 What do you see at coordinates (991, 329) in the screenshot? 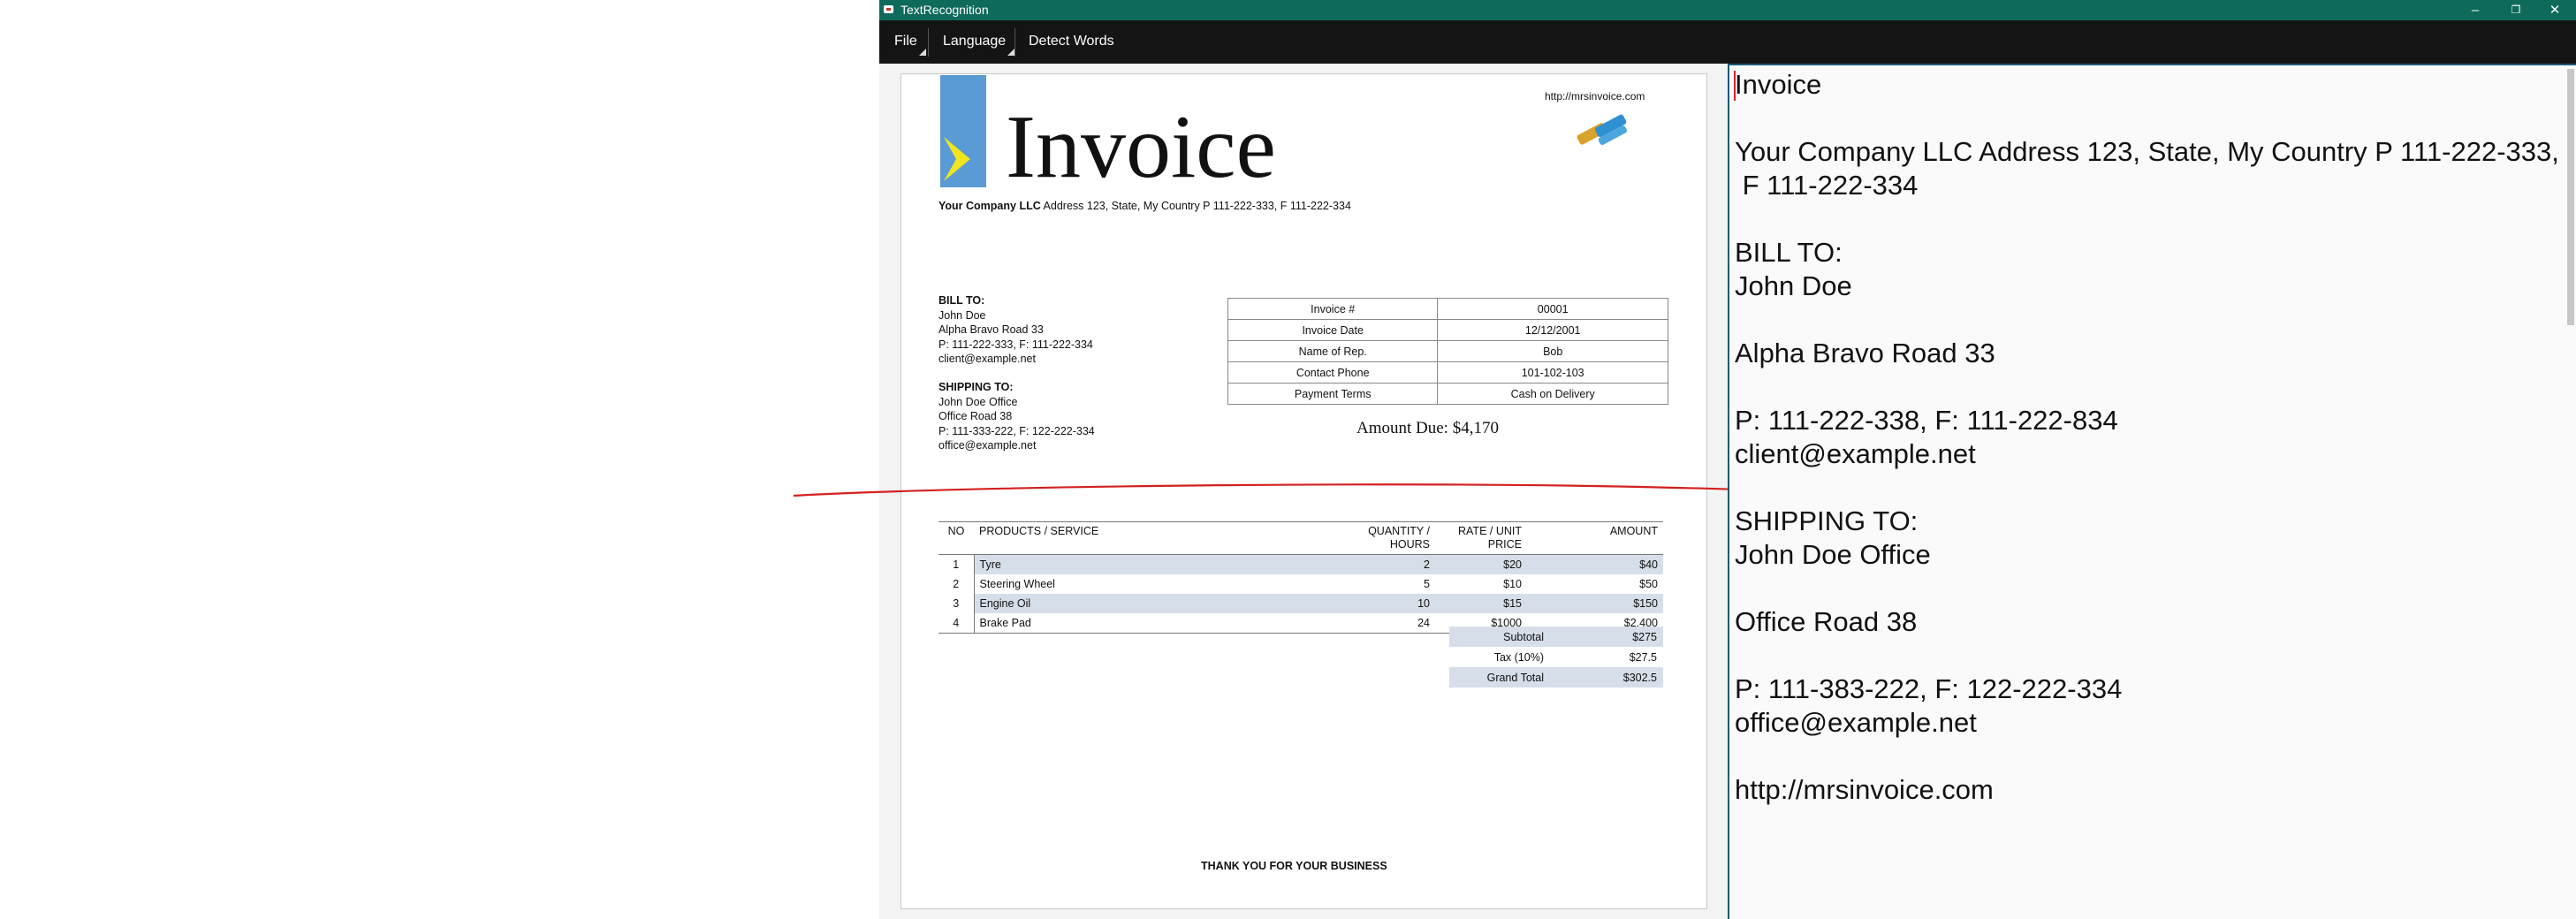
I see `bill-to-line: Alpha Bravo Road 33` at bounding box center [991, 329].